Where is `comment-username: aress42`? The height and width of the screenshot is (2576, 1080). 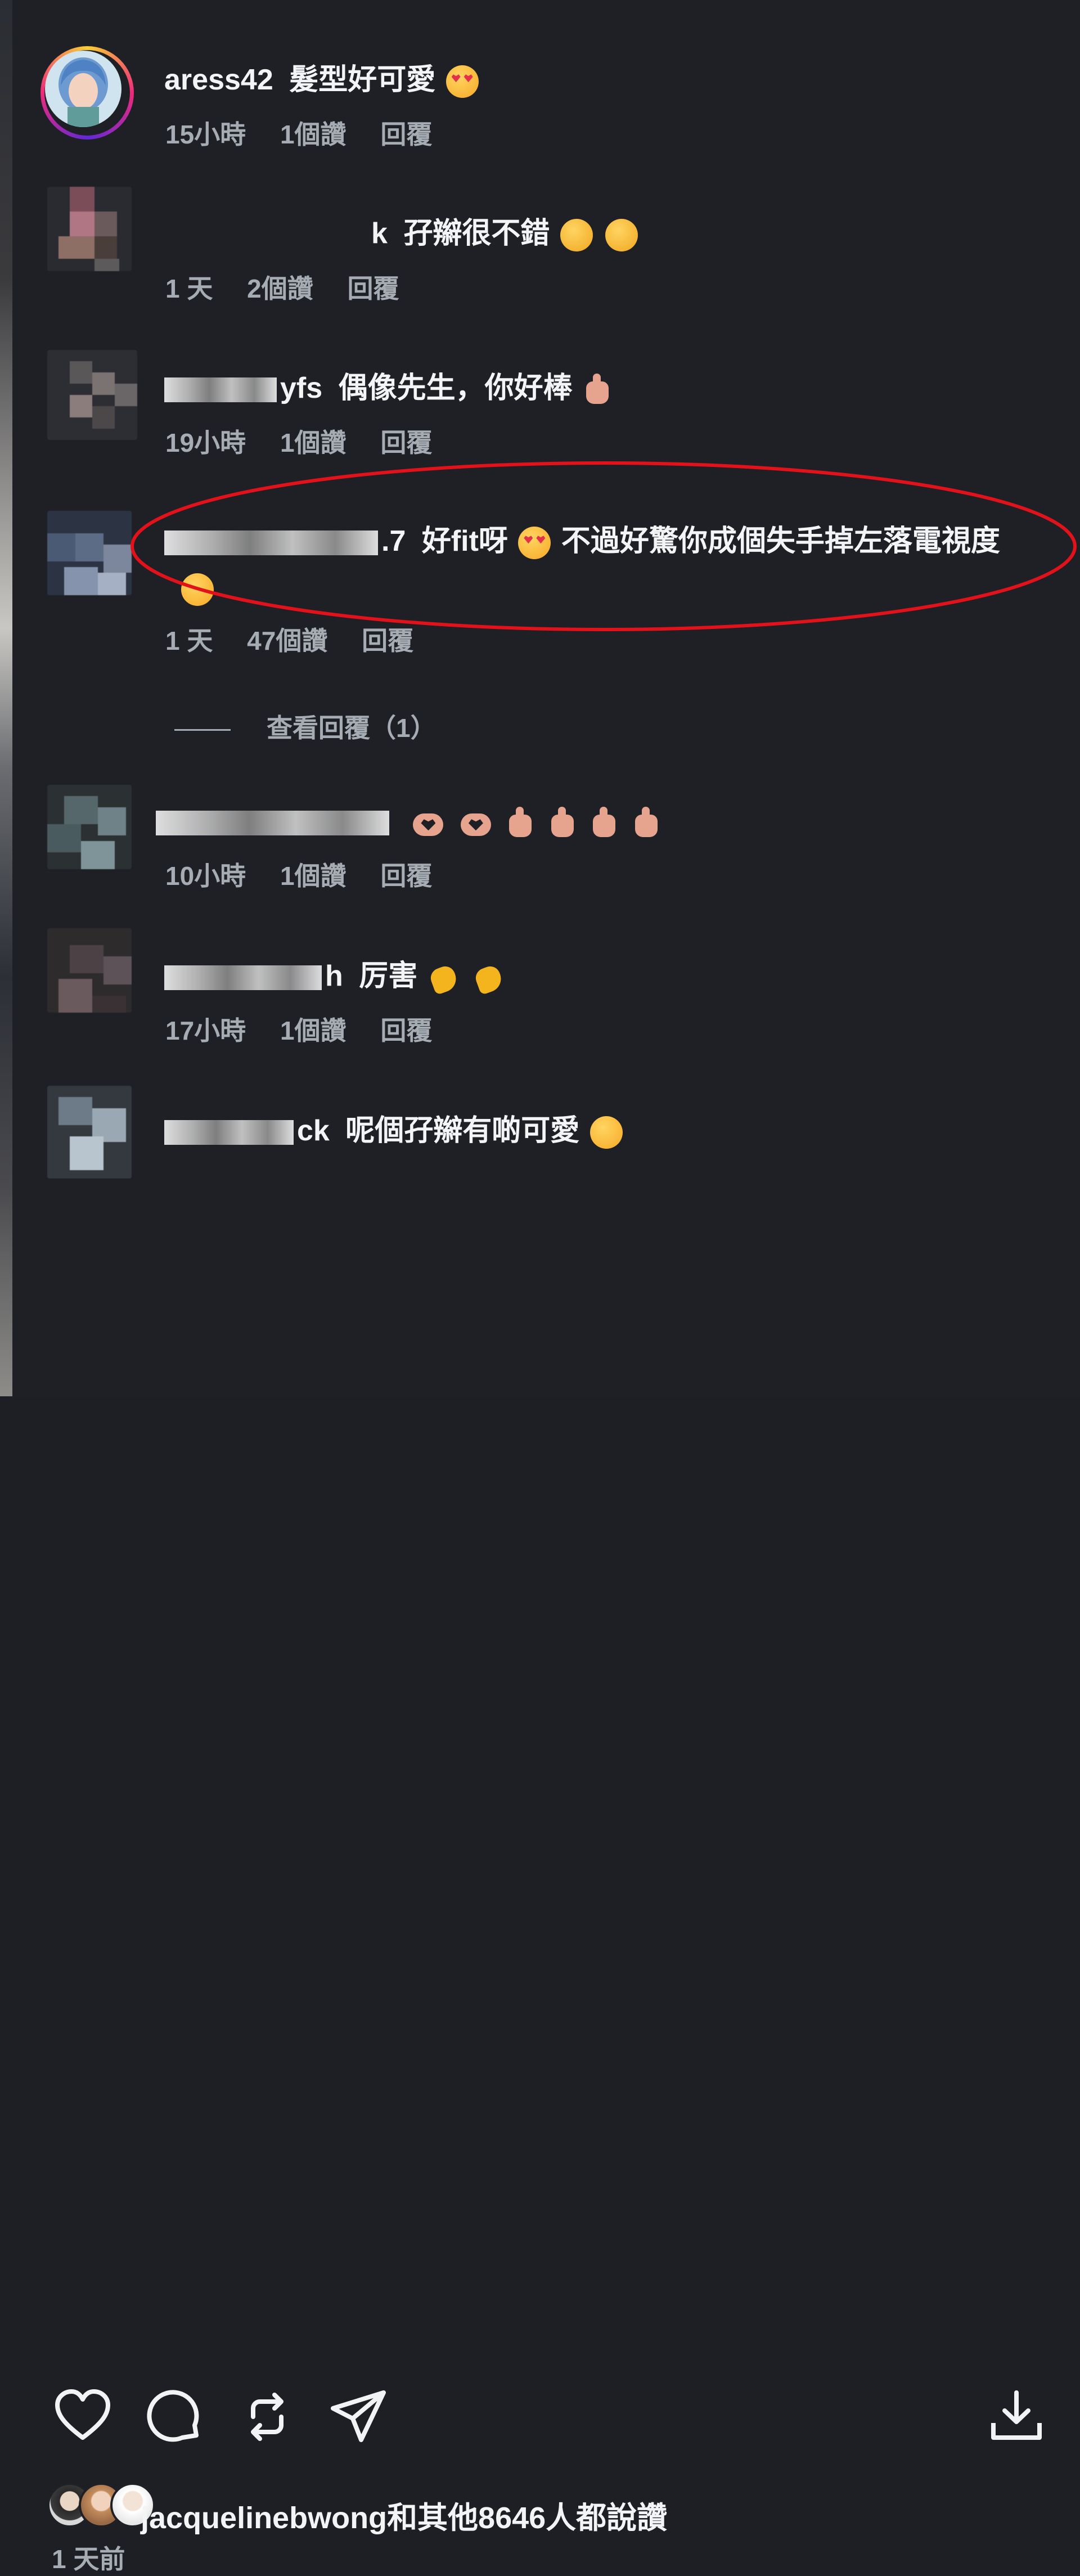
comment-username: aress42 is located at coordinates (218, 80).